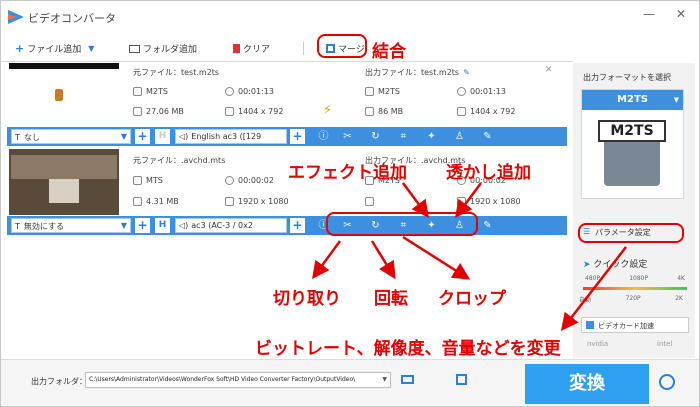  Describe the element at coordinates (20, 48) in the screenshot. I see `plus-icon: +` at that location.